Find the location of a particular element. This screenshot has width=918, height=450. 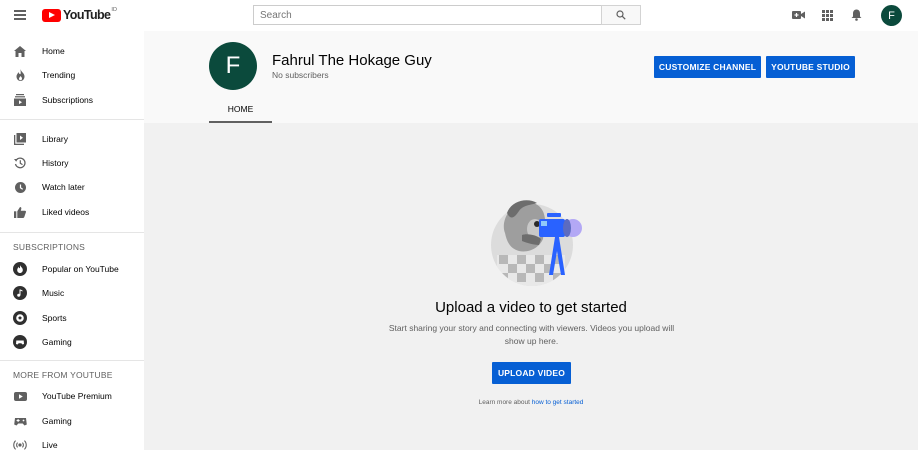

search-button is located at coordinates (621, 15).